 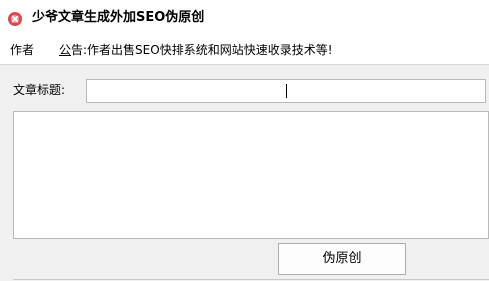 I want to click on text-cursor, so click(x=286, y=91).